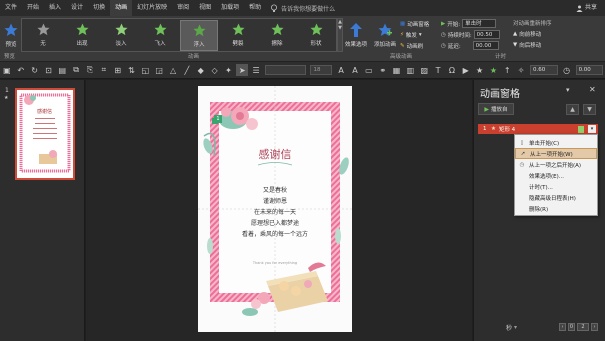 The height and width of the screenshot is (341, 605). Describe the element at coordinates (538, 129) in the screenshot. I see `animation-list-item: 1 ★ 矩形 4 ▾` at that location.